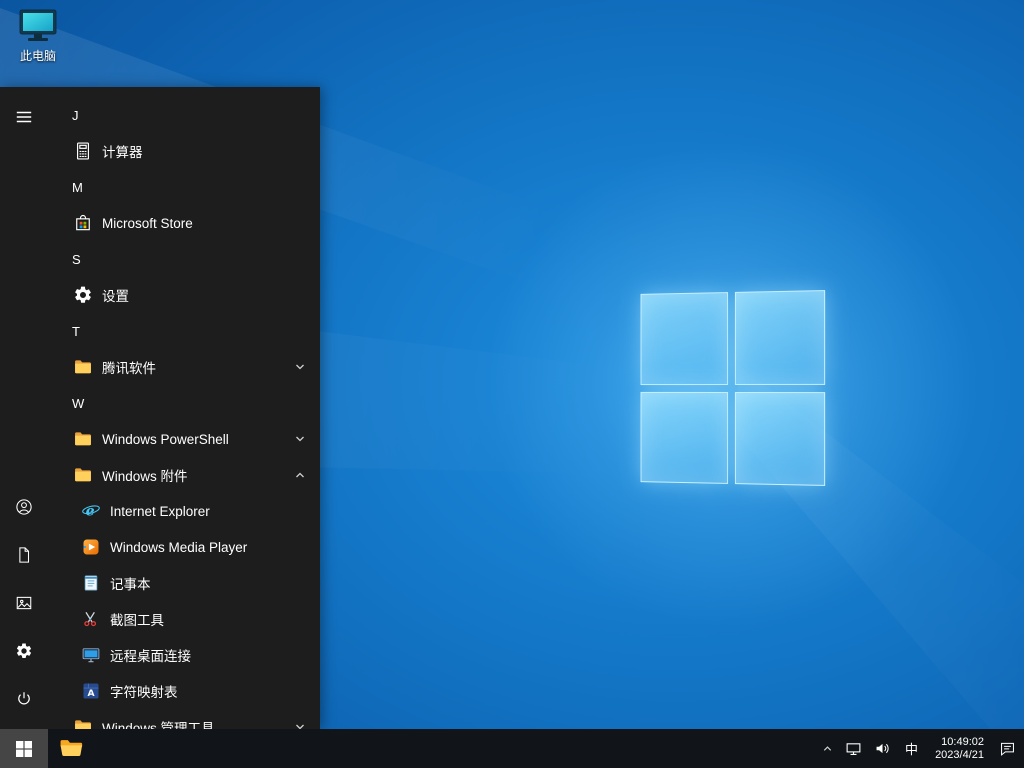 The height and width of the screenshot is (768, 1024). I want to click on start-menu-item-label: Windows Media Player, so click(179, 547).